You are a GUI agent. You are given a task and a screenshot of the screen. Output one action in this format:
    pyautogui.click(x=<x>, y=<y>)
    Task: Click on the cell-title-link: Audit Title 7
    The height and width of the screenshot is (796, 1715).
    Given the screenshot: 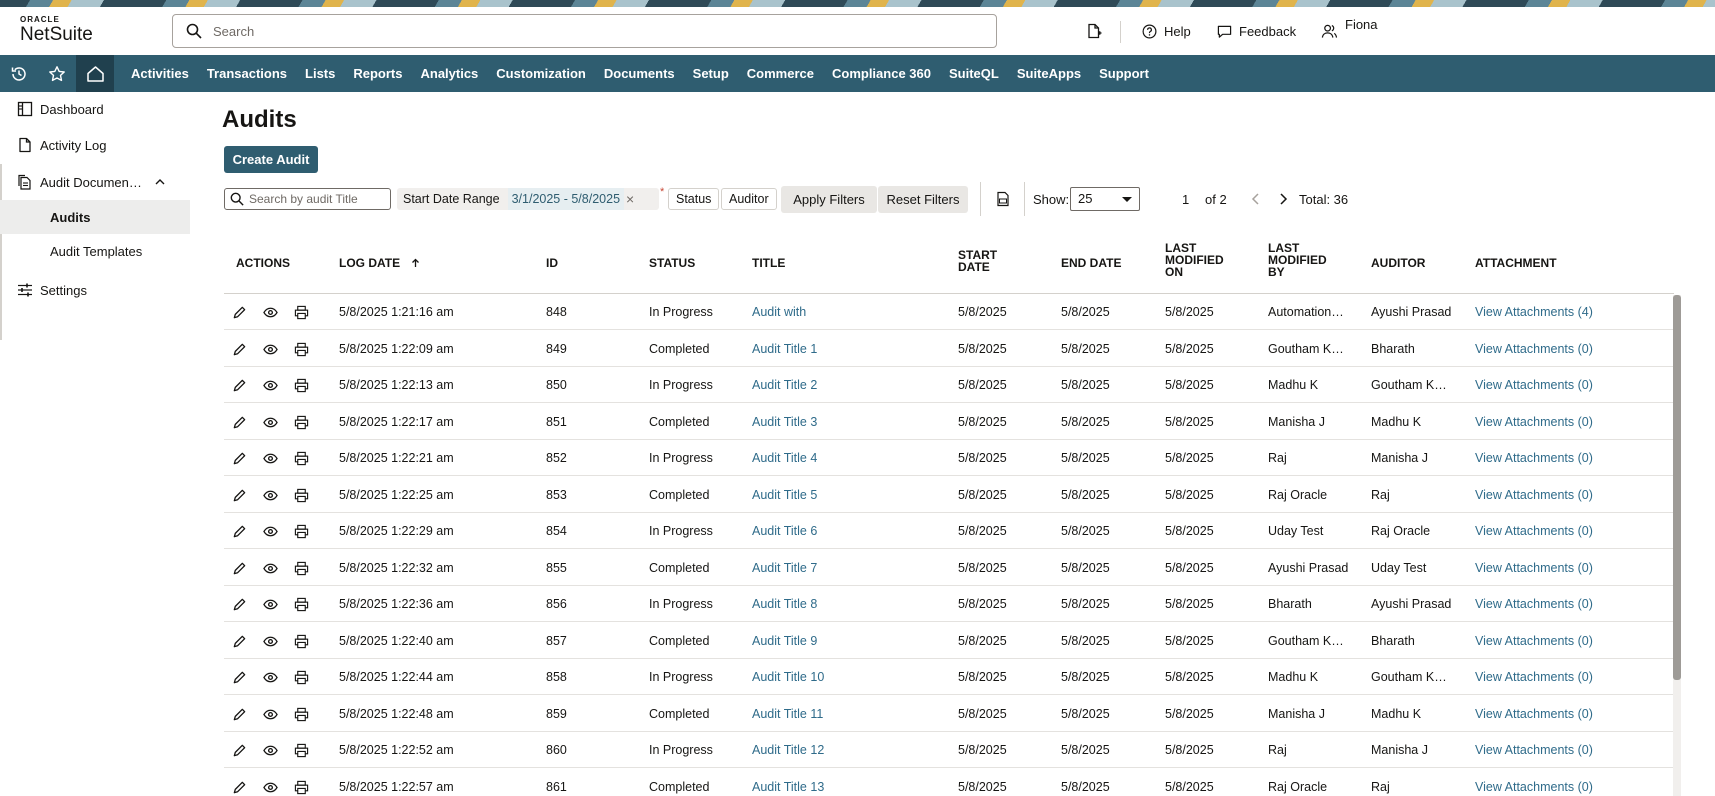 What is the action you would take?
    pyautogui.click(x=784, y=568)
    